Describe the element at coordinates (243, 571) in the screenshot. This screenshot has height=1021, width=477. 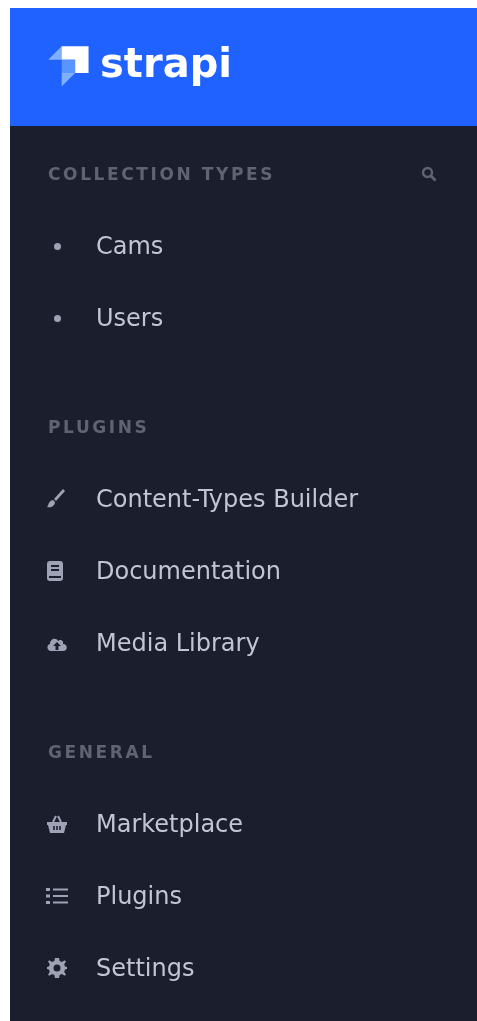
I see `sidebar-item: Documentation` at that location.